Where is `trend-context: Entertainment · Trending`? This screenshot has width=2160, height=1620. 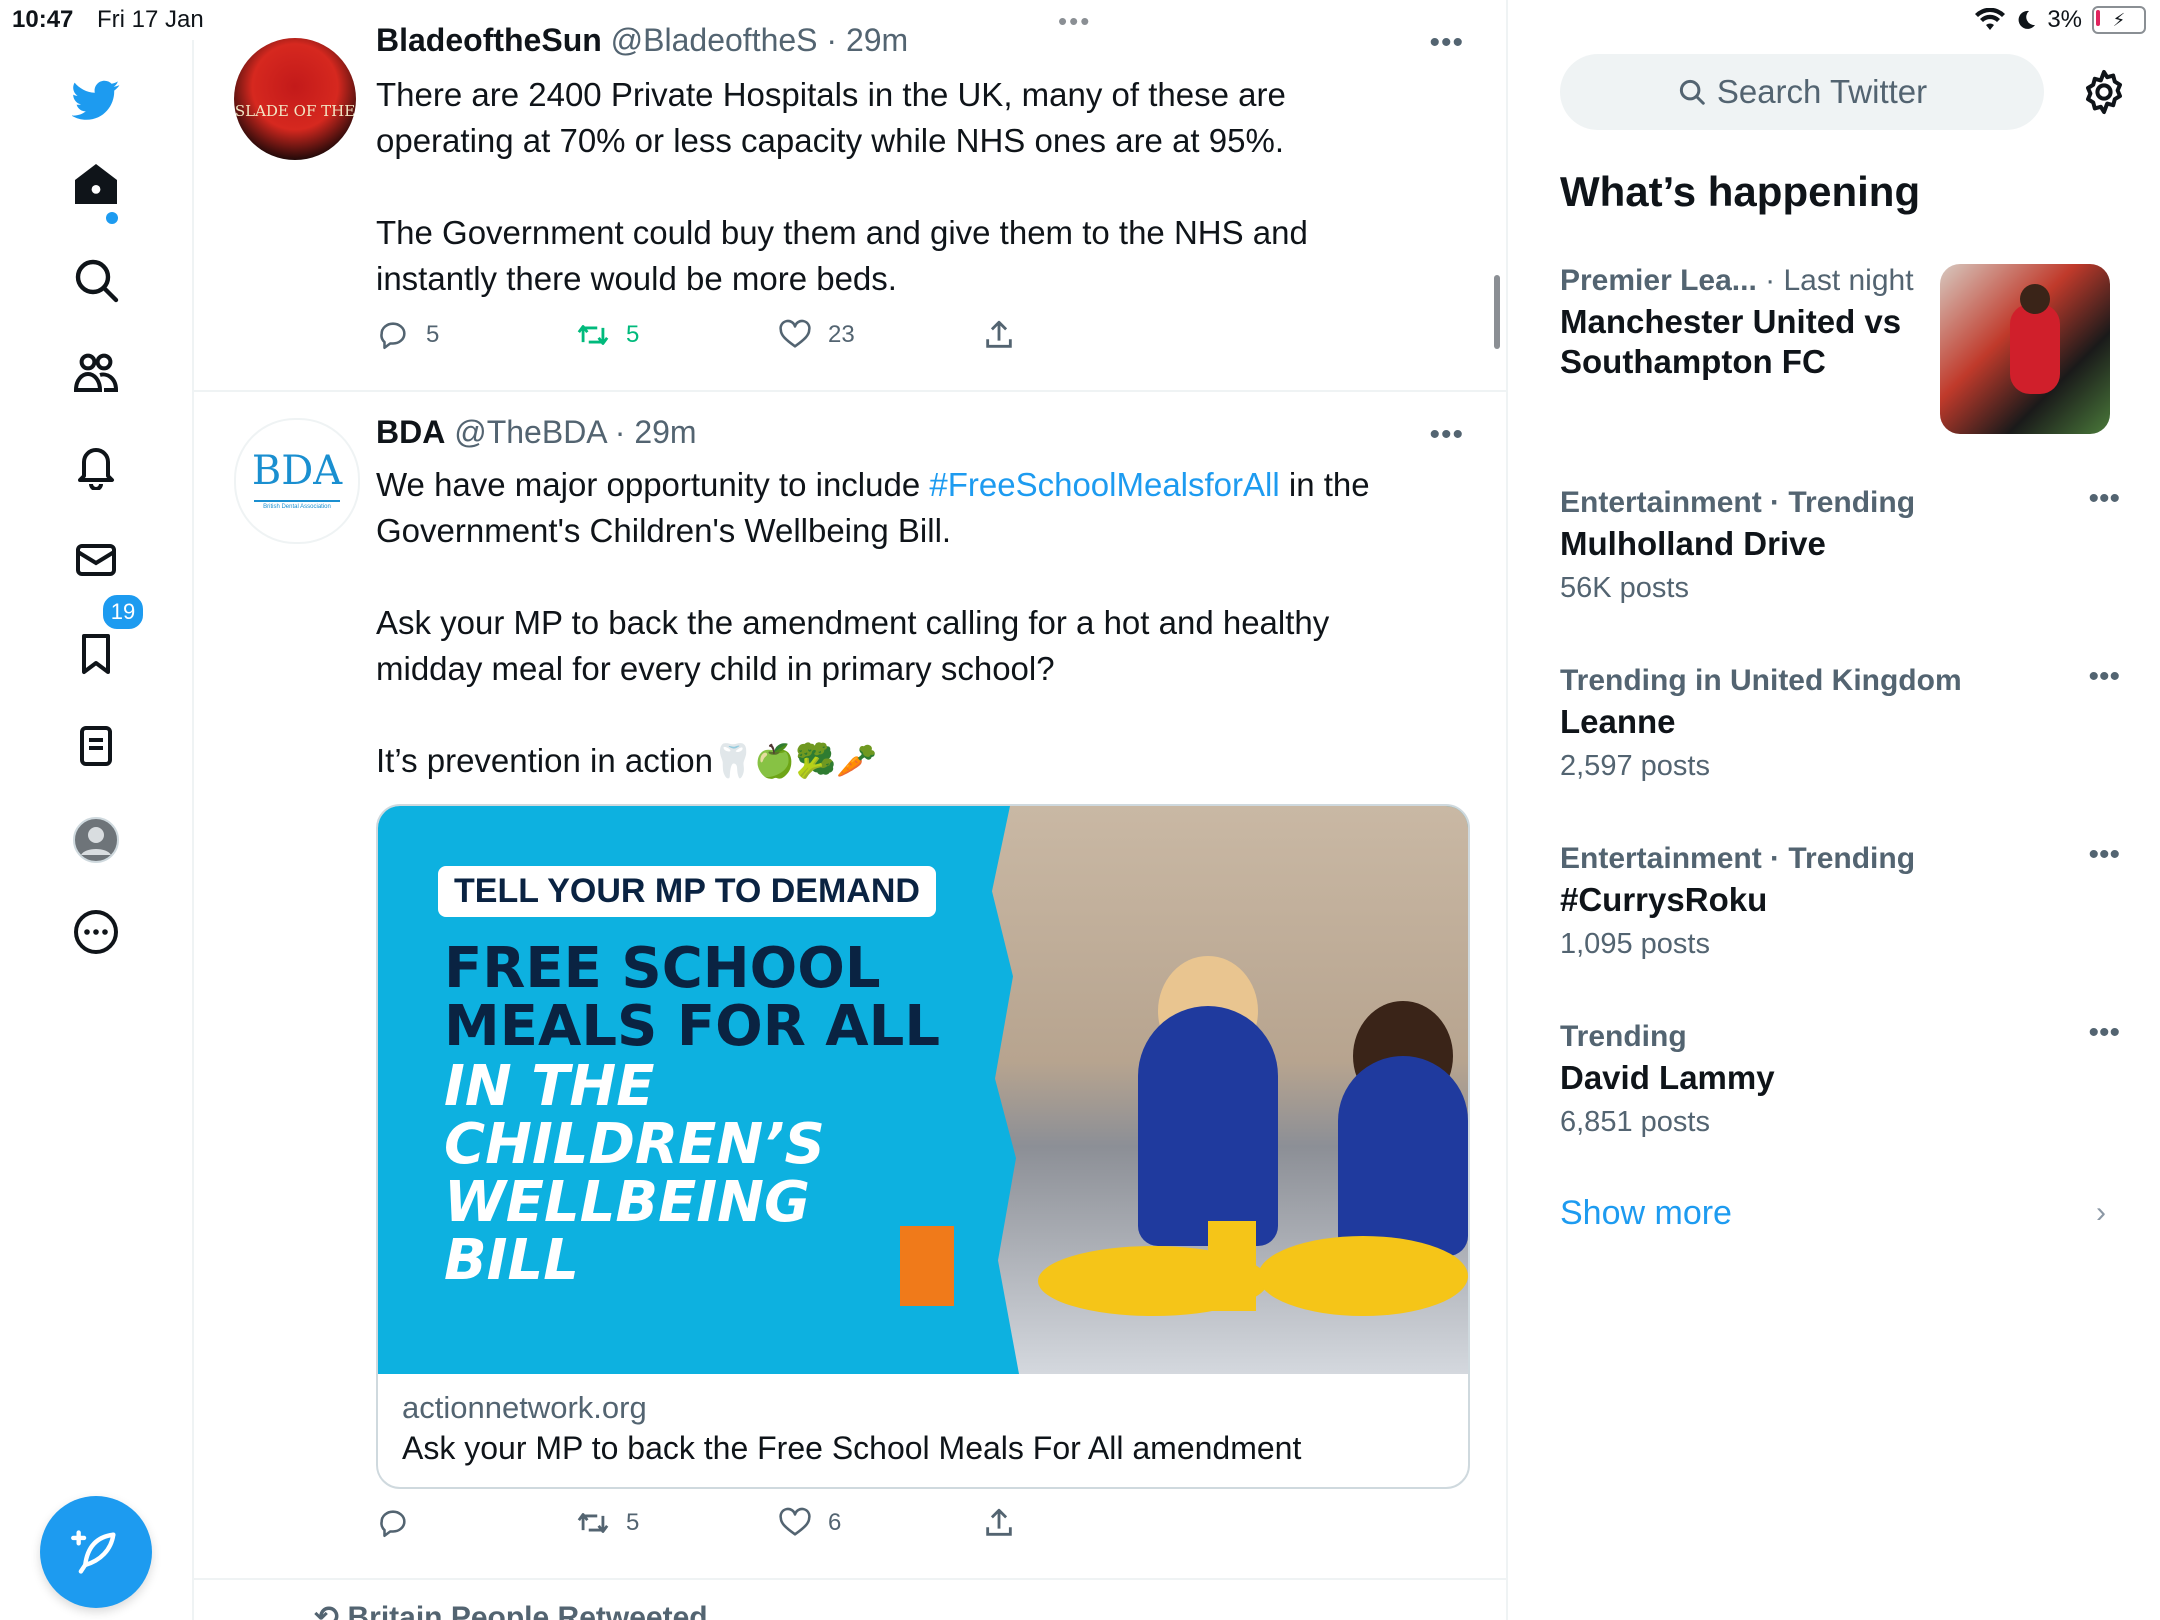
trend-context: Entertainment · Trending is located at coordinates (1738, 502).